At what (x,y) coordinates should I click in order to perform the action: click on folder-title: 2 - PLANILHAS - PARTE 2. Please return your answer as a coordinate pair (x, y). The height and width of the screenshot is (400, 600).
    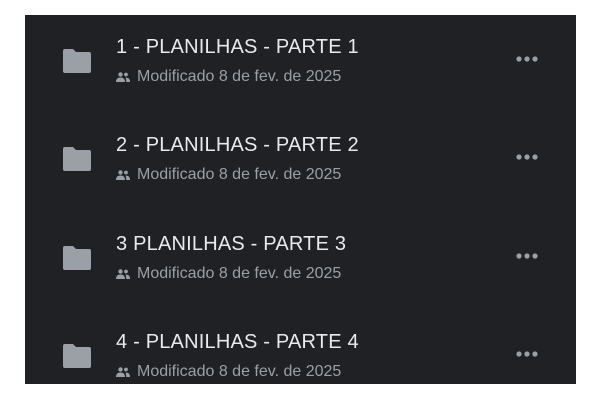
    Looking at the image, I should click on (237, 145).